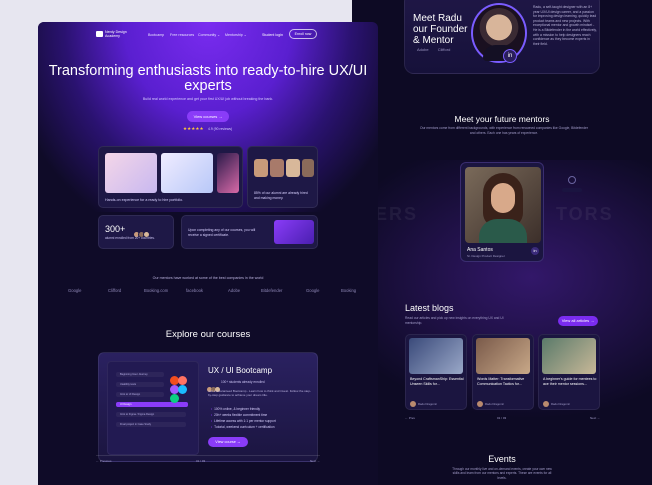 This screenshot has height=485, width=652. I want to click on mock-row: Usability tests, so click(140, 384).